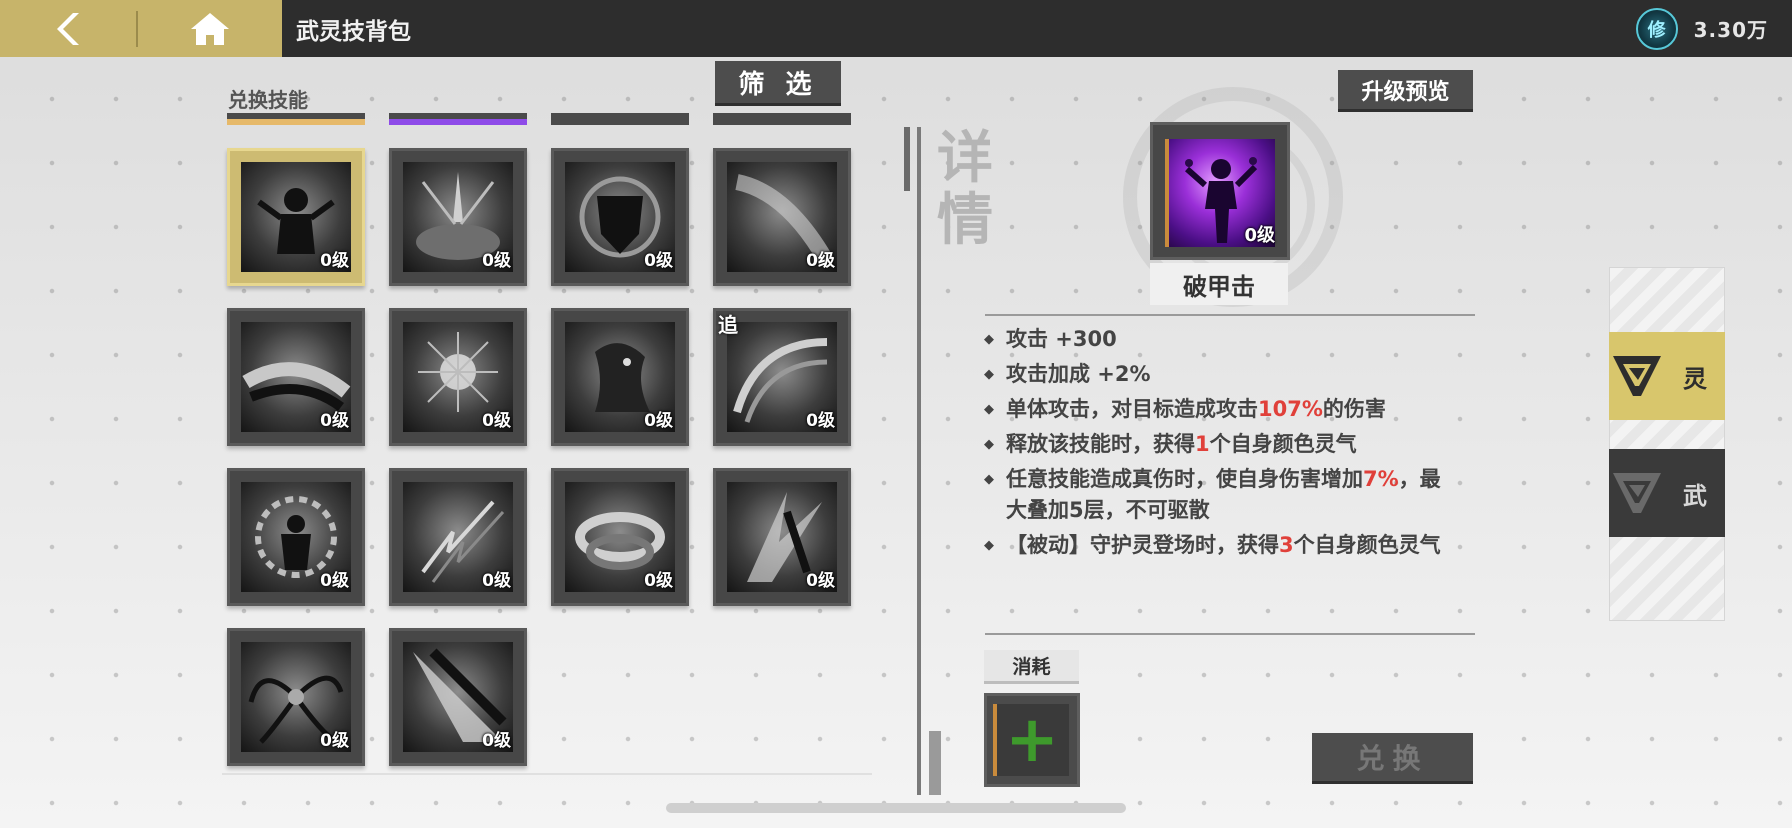  Describe the element at coordinates (1219, 339) in the screenshot. I see `effect-item: 攻击 +300` at that location.